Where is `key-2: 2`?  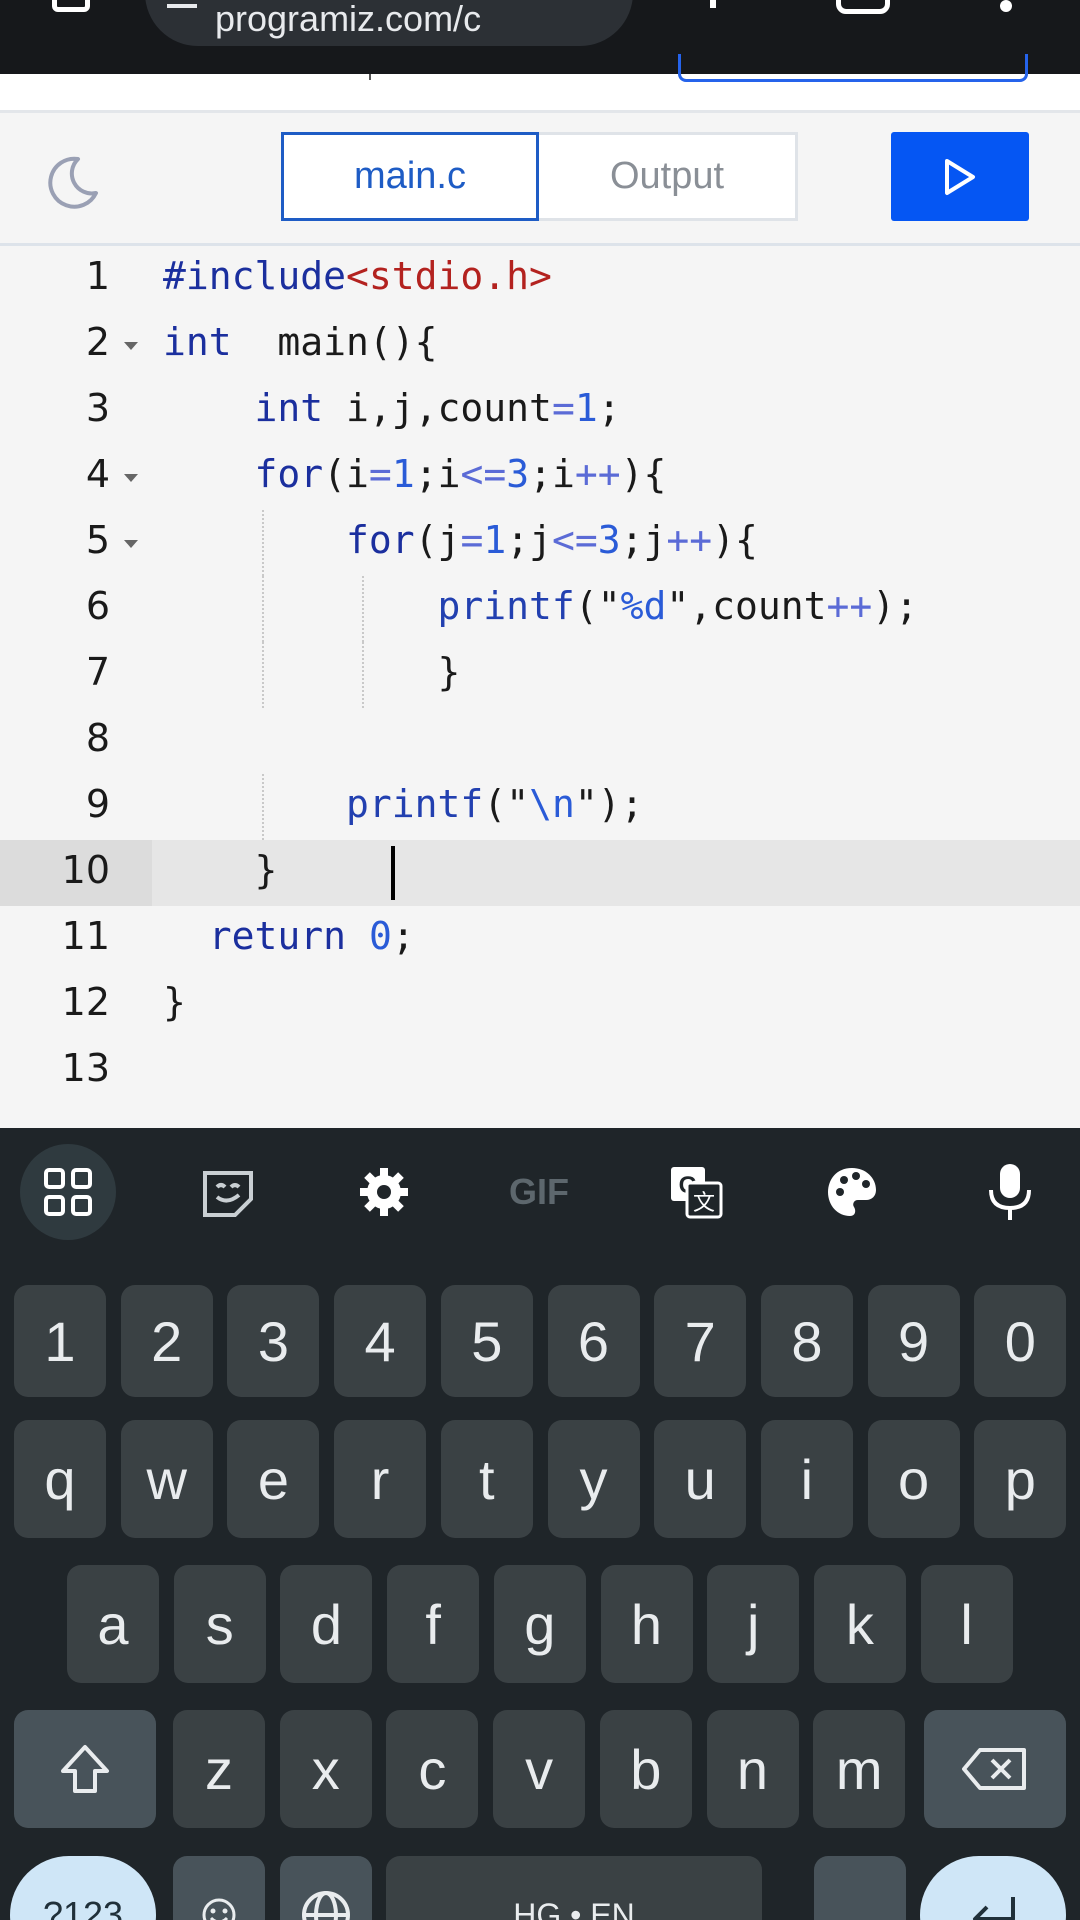 key-2: 2 is located at coordinates (166, 1341).